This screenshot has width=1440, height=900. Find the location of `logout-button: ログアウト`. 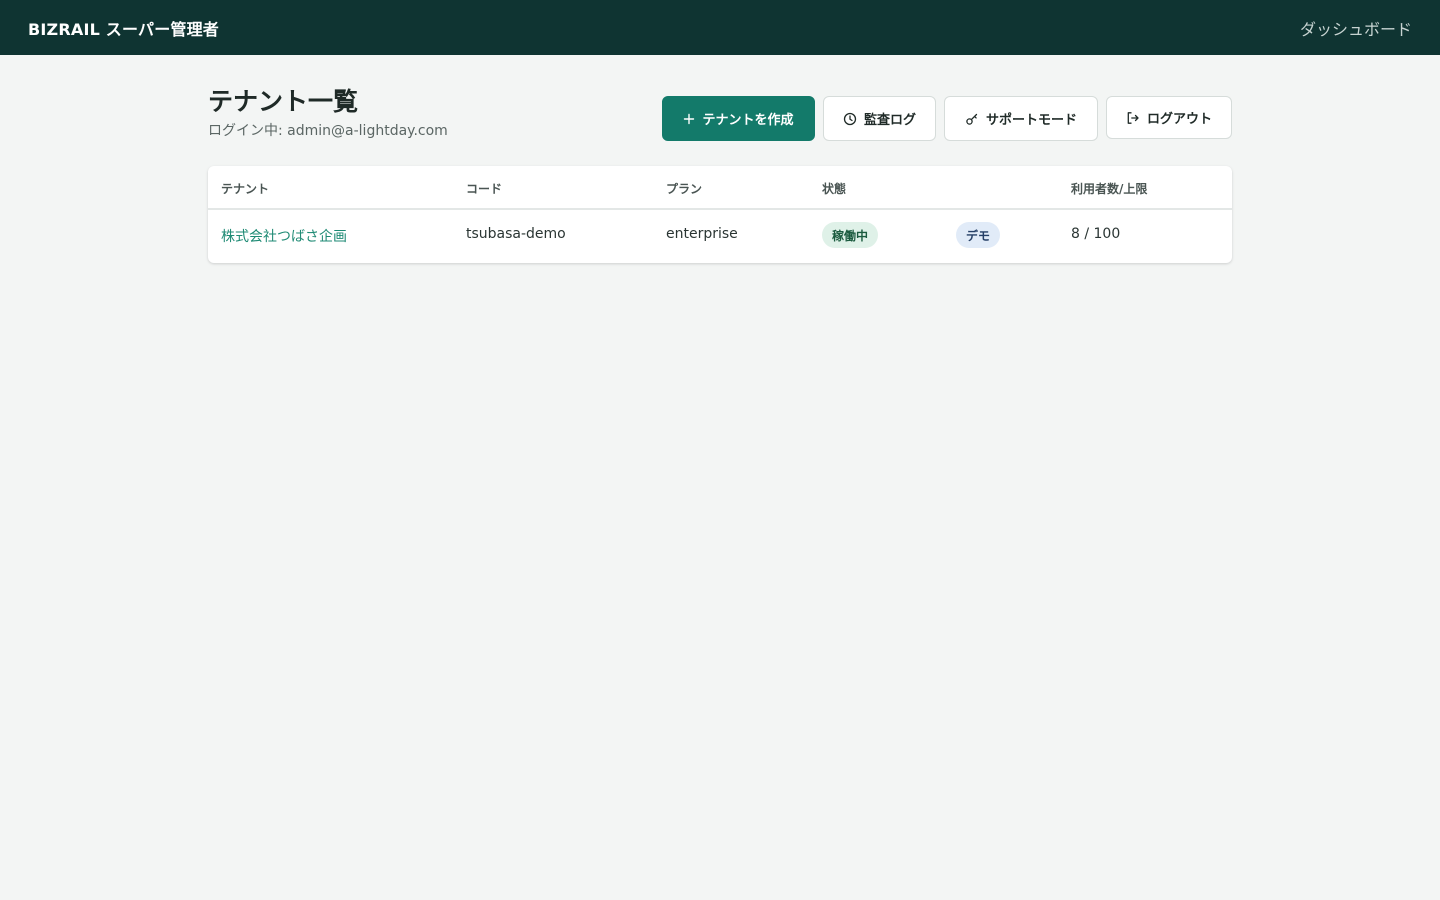

logout-button: ログアウト is located at coordinates (1169, 117).